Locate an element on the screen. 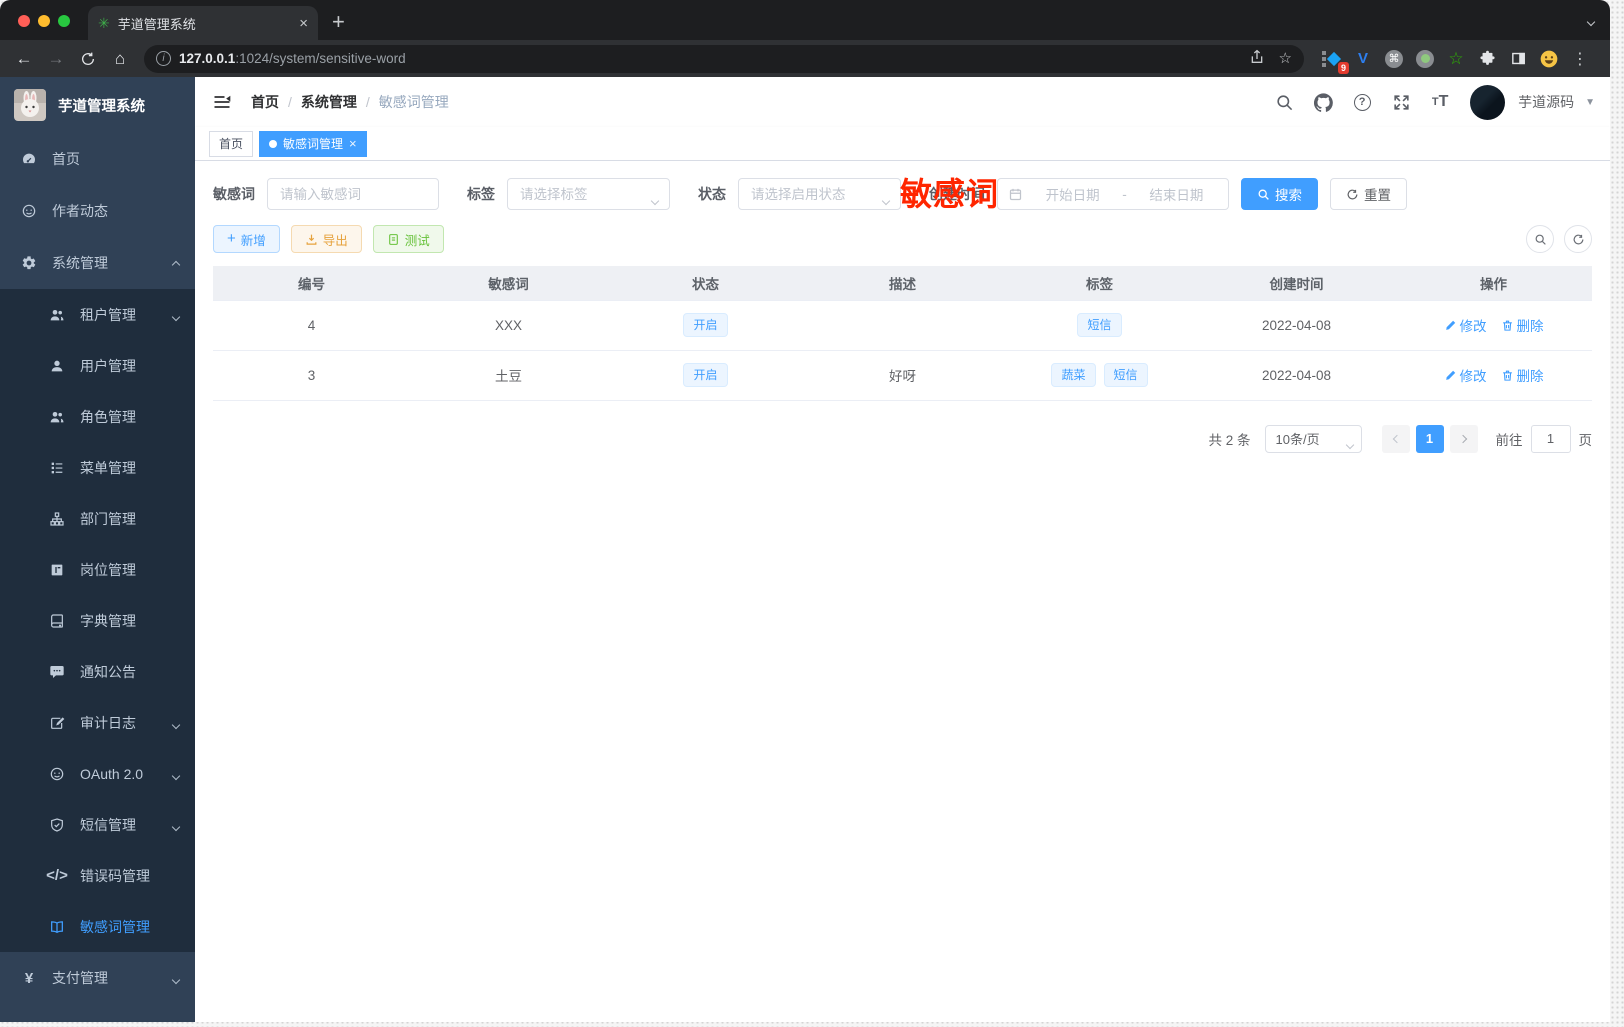  sidebar-item-role: 角色管理 is located at coordinates (97, 416).